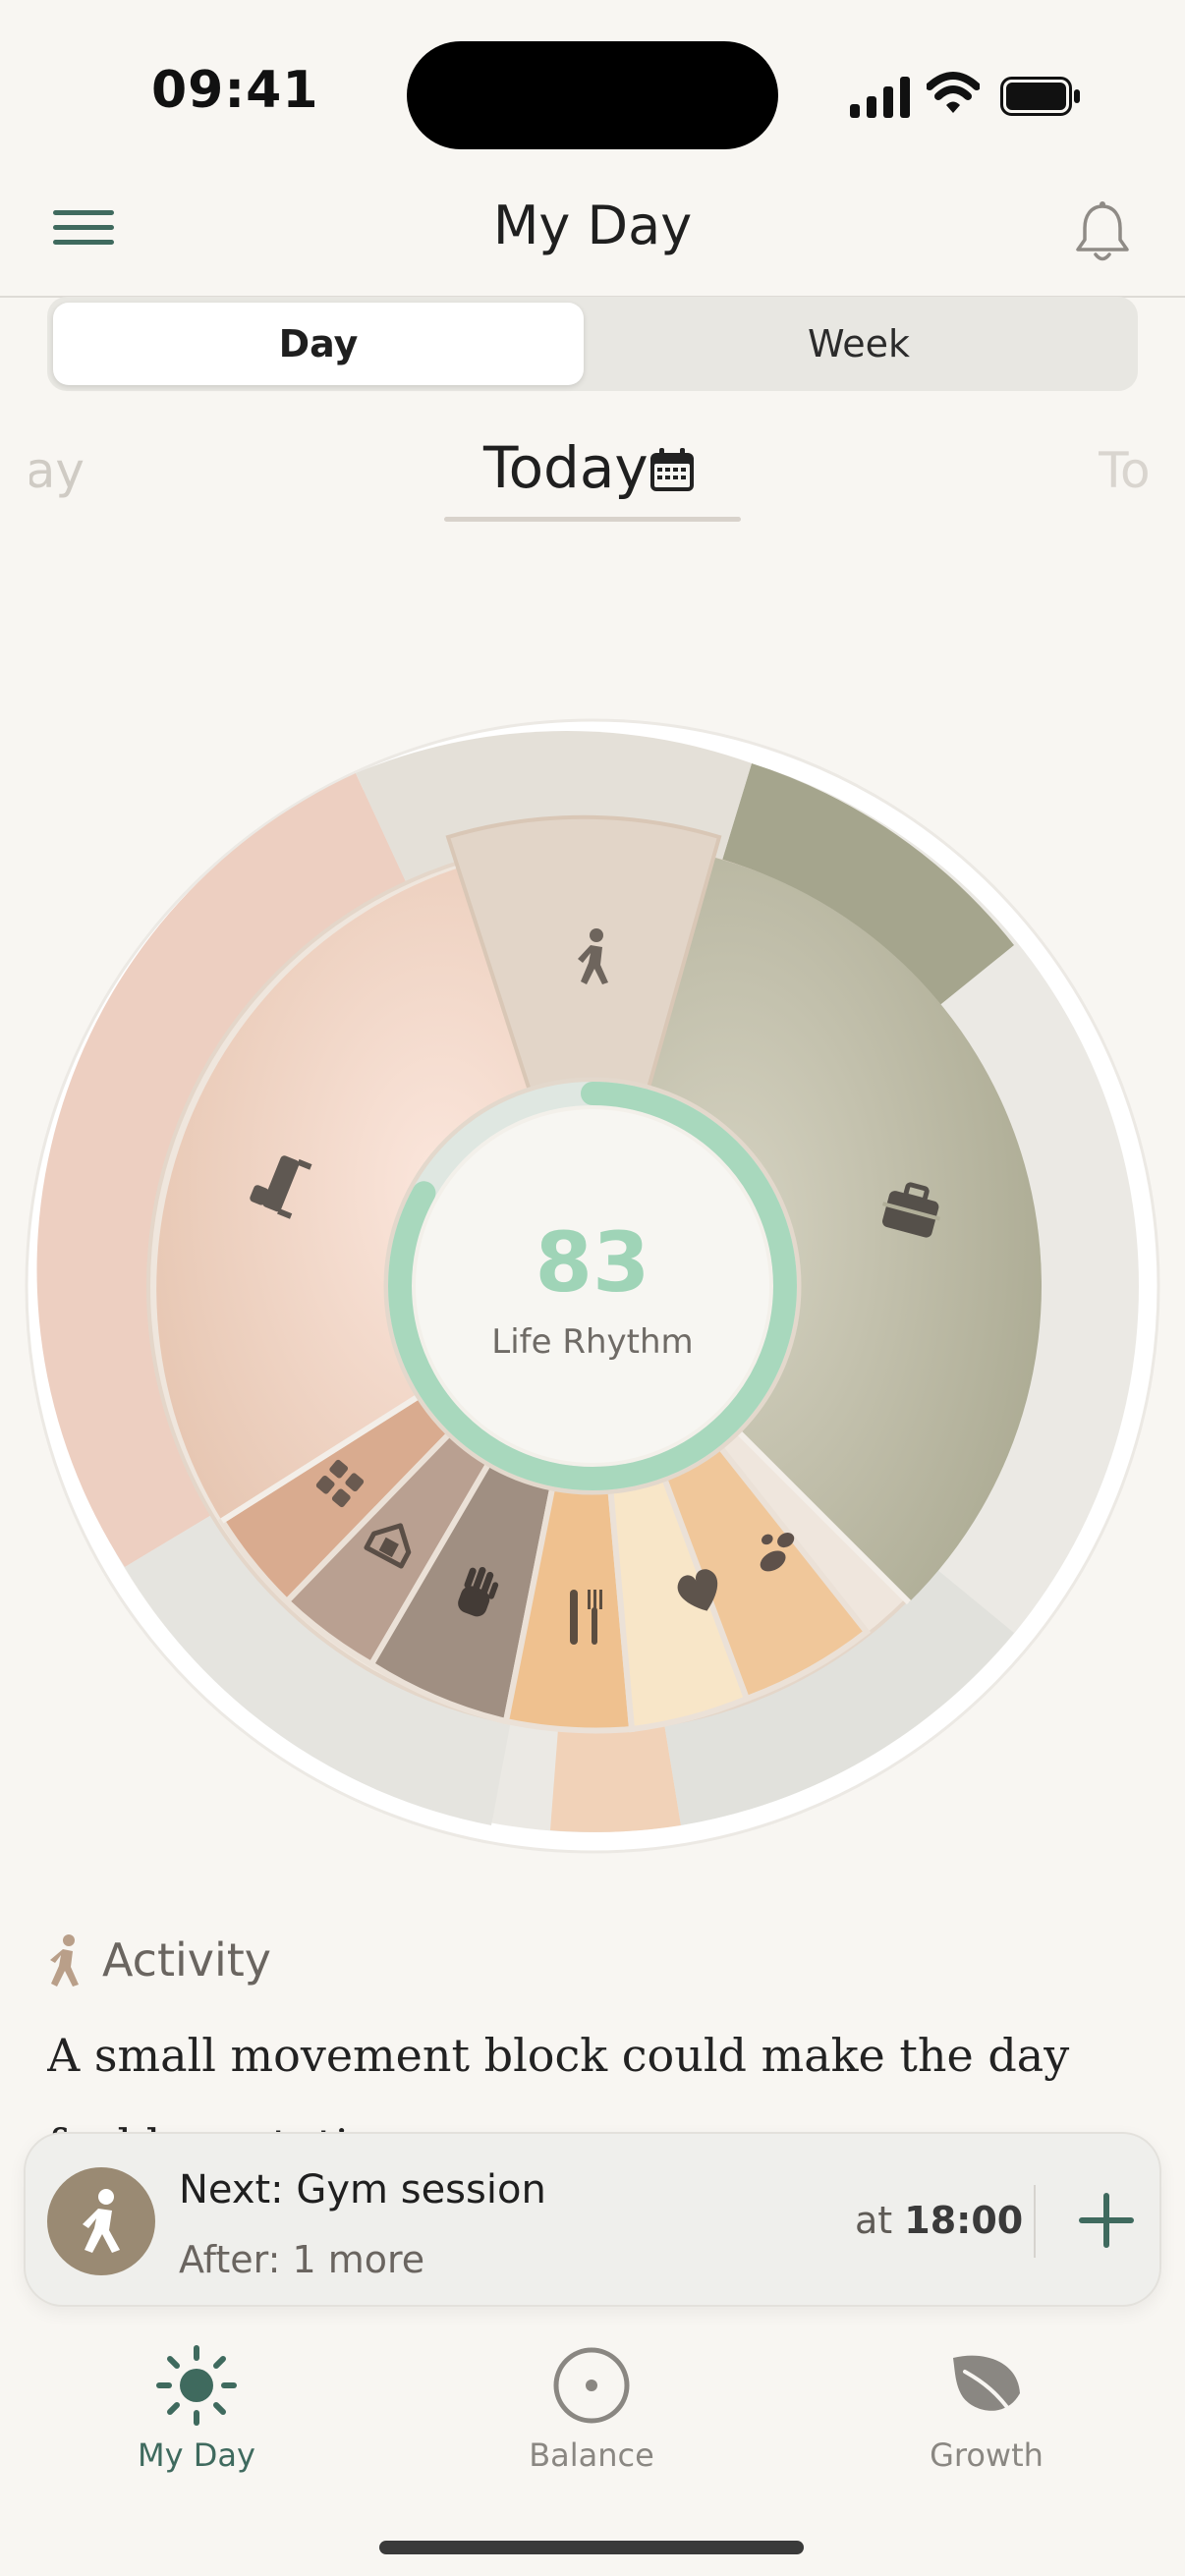 This screenshot has height=2576, width=1185. Describe the element at coordinates (592, 2219) in the screenshot. I see `next-event-card: Next: Gym session After: 1 more at 18:00` at that location.